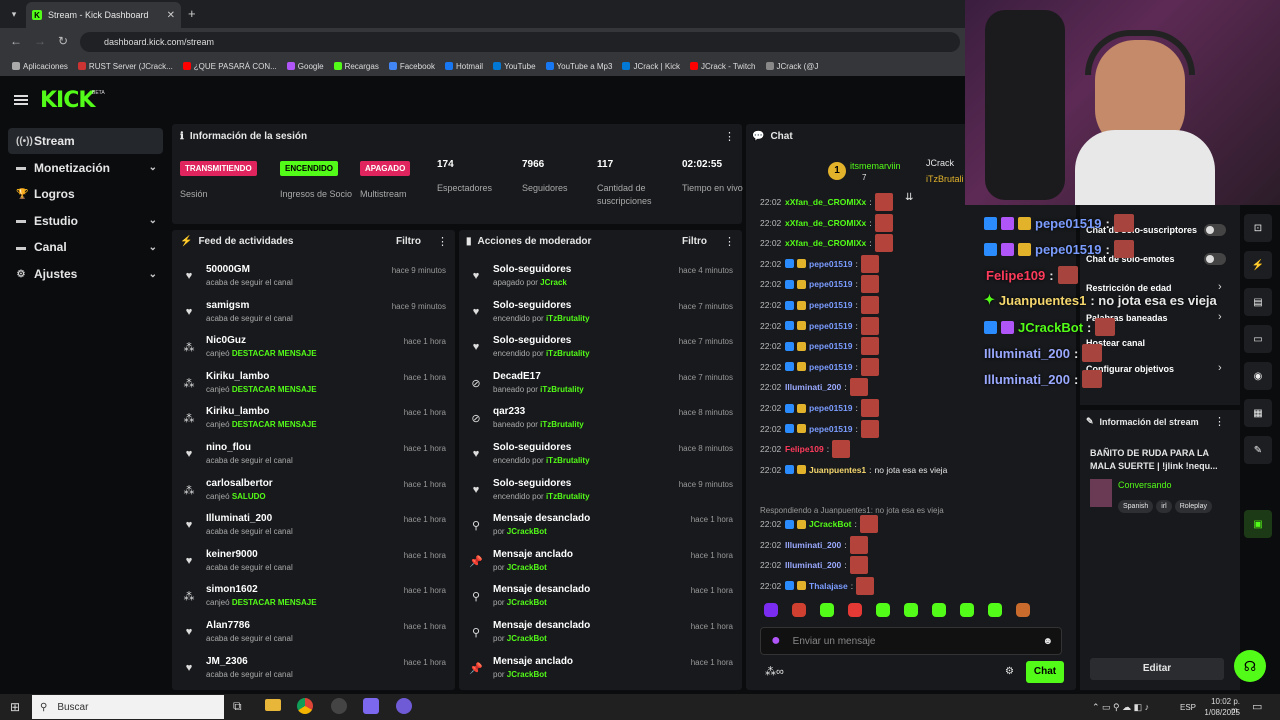 The width and height of the screenshot is (1280, 720). I want to click on session-more-icon: ⋮, so click(729, 136).